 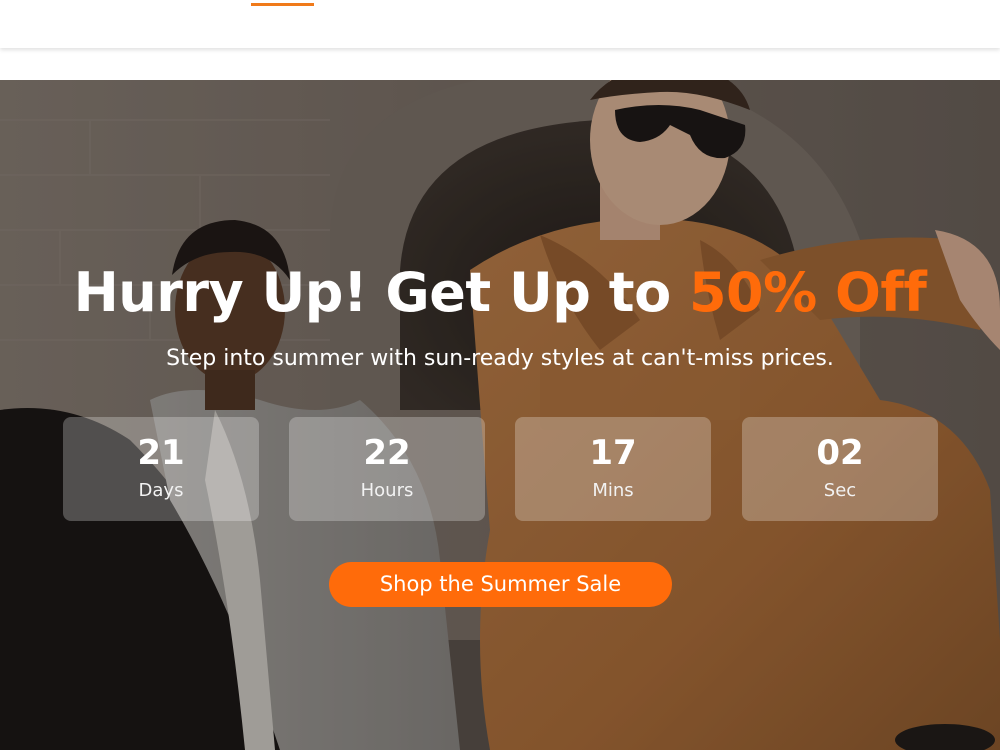 What do you see at coordinates (387, 453) in the screenshot?
I see `countdown-hours-value: 22` at bounding box center [387, 453].